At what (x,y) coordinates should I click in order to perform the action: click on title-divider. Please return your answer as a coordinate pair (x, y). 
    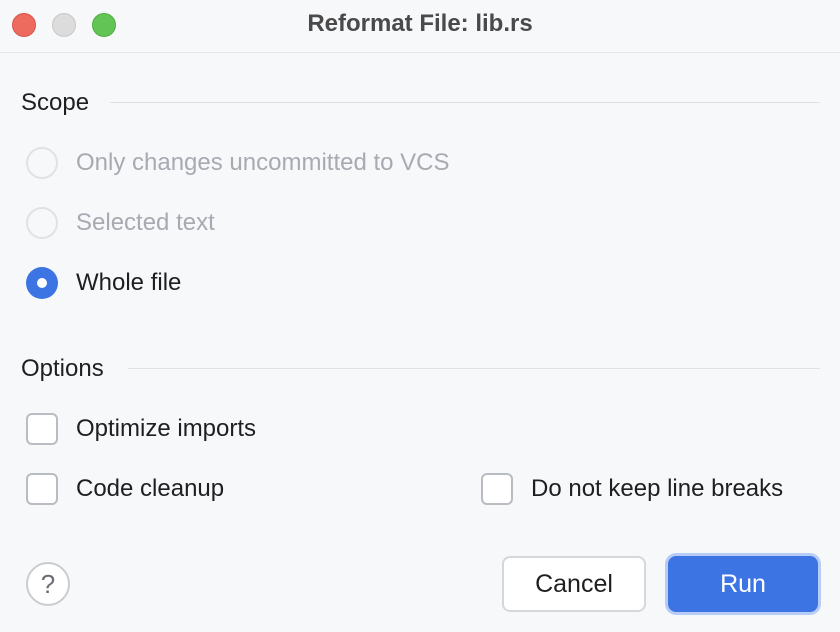
    Looking at the image, I should click on (420, 52).